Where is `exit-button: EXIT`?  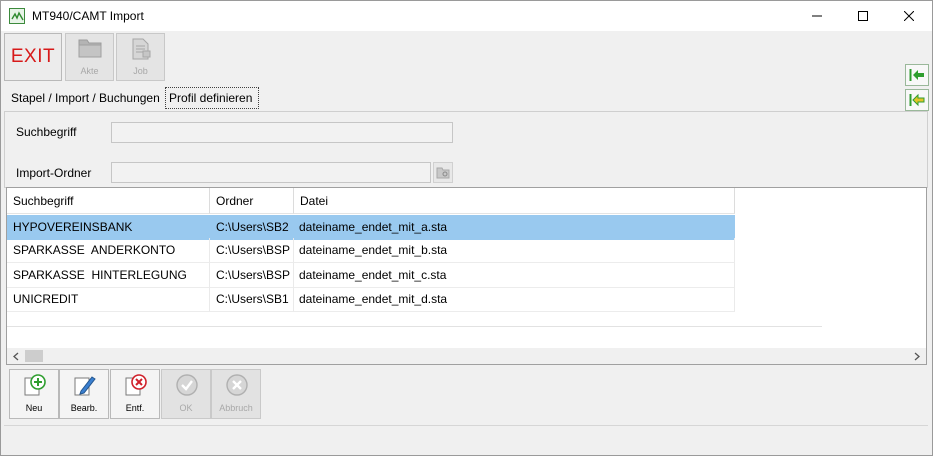 exit-button: EXIT is located at coordinates (33, 57).